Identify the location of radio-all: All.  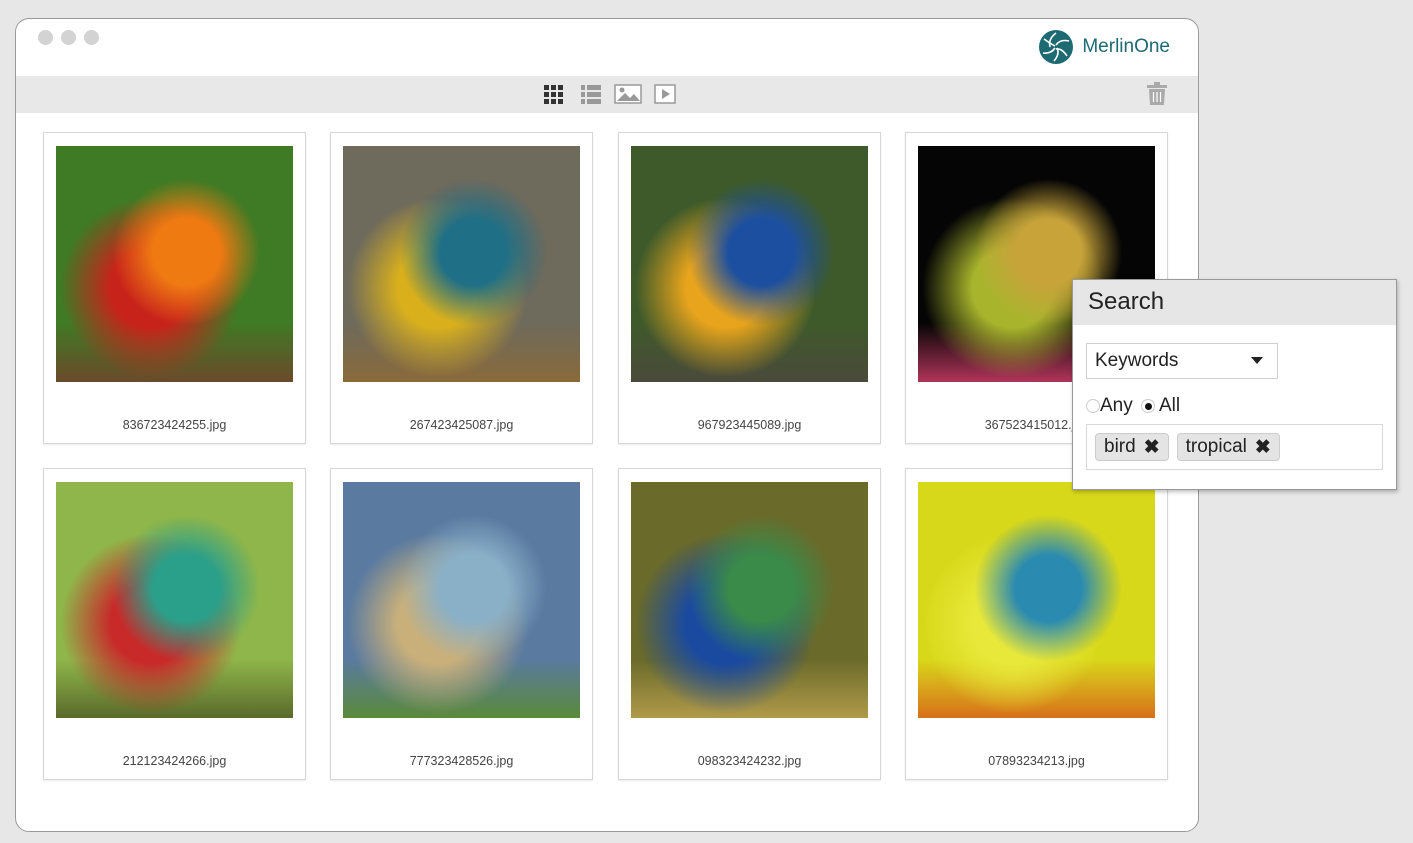
(1160, 406).